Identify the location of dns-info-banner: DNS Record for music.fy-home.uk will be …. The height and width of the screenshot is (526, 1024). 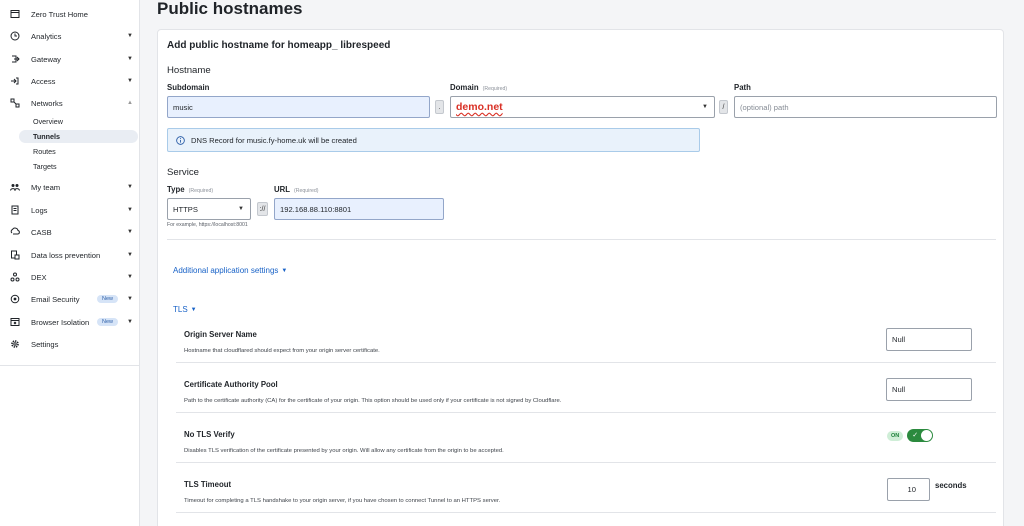
(433, 140).